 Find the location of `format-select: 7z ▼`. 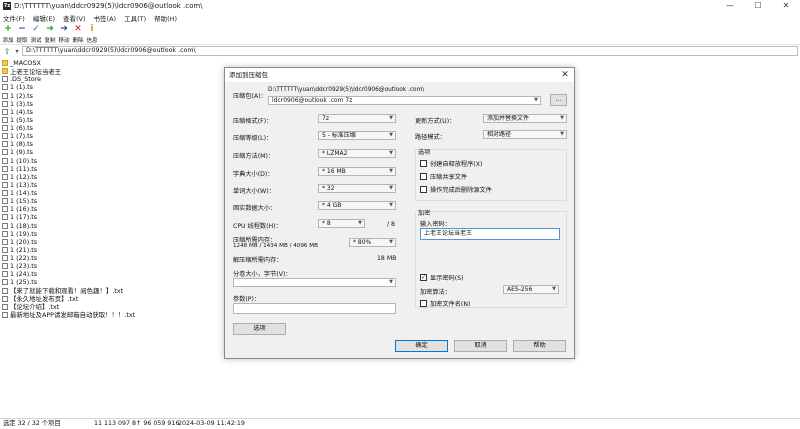

format-select: 7z ▼ is located at coordinates (357, 118).